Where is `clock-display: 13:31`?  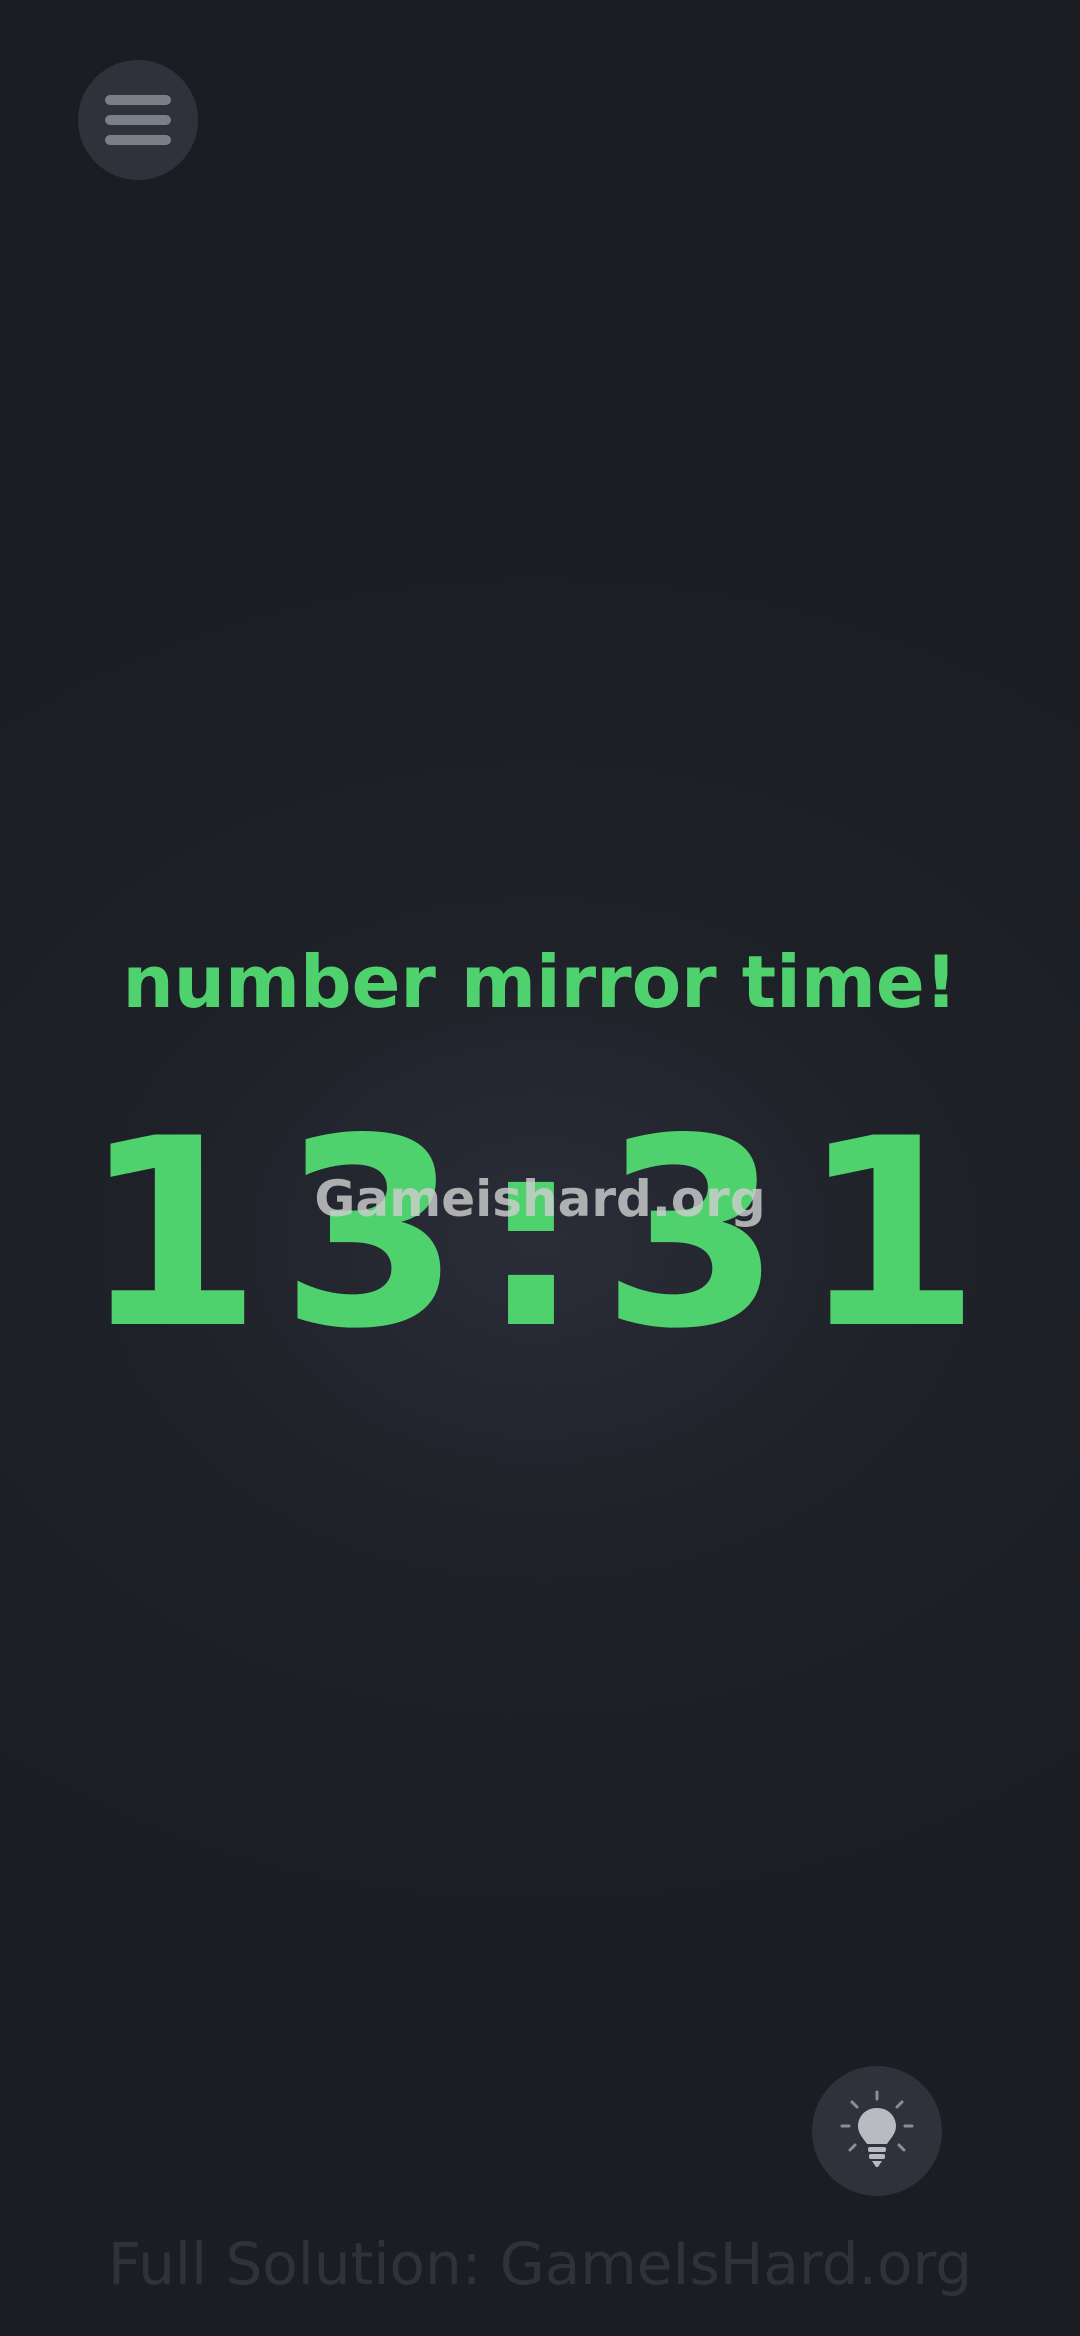 clock-display: 13:31 is located at coordinates (540, 1235).